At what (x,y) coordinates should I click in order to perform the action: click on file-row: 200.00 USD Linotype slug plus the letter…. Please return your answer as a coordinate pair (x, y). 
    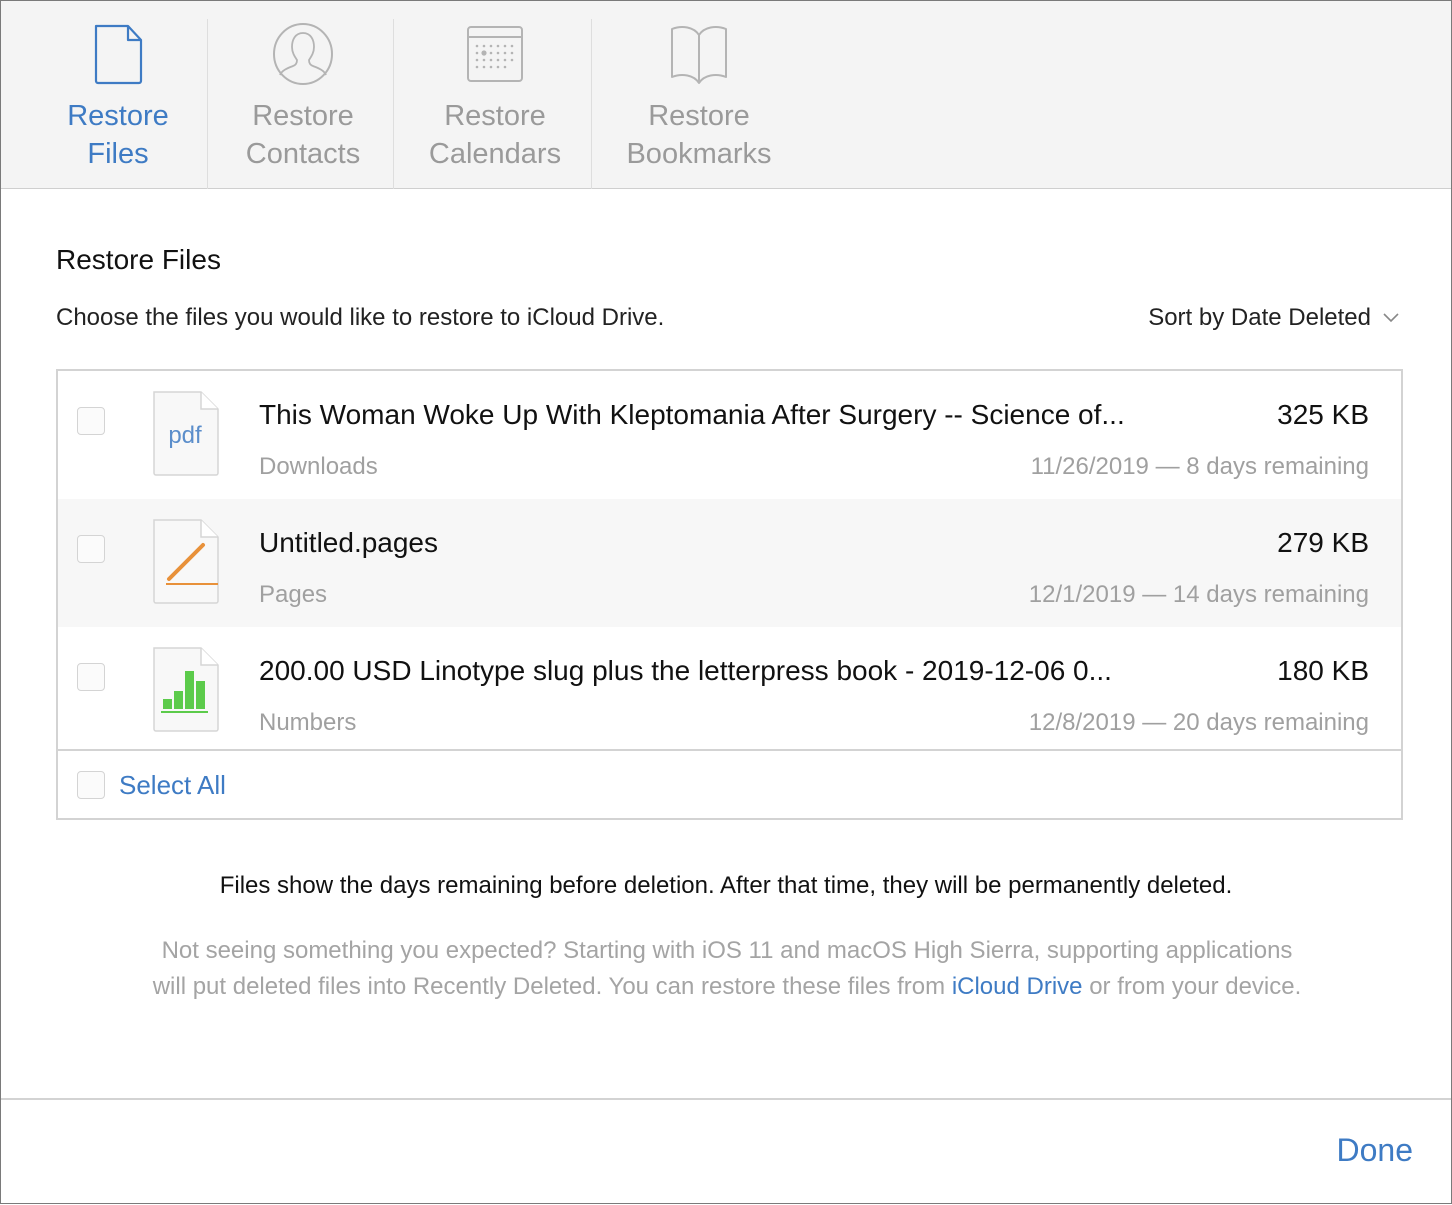
    Looking at the image, I should click on (729, 688).